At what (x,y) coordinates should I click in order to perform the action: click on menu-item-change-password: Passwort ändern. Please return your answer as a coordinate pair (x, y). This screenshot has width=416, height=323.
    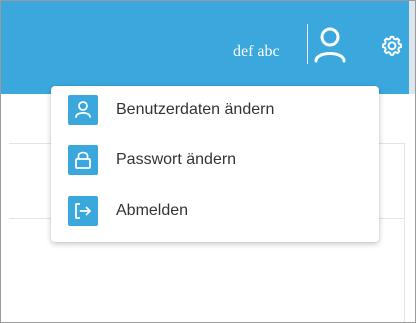
    Looking at the image, I should click on (215, 160).